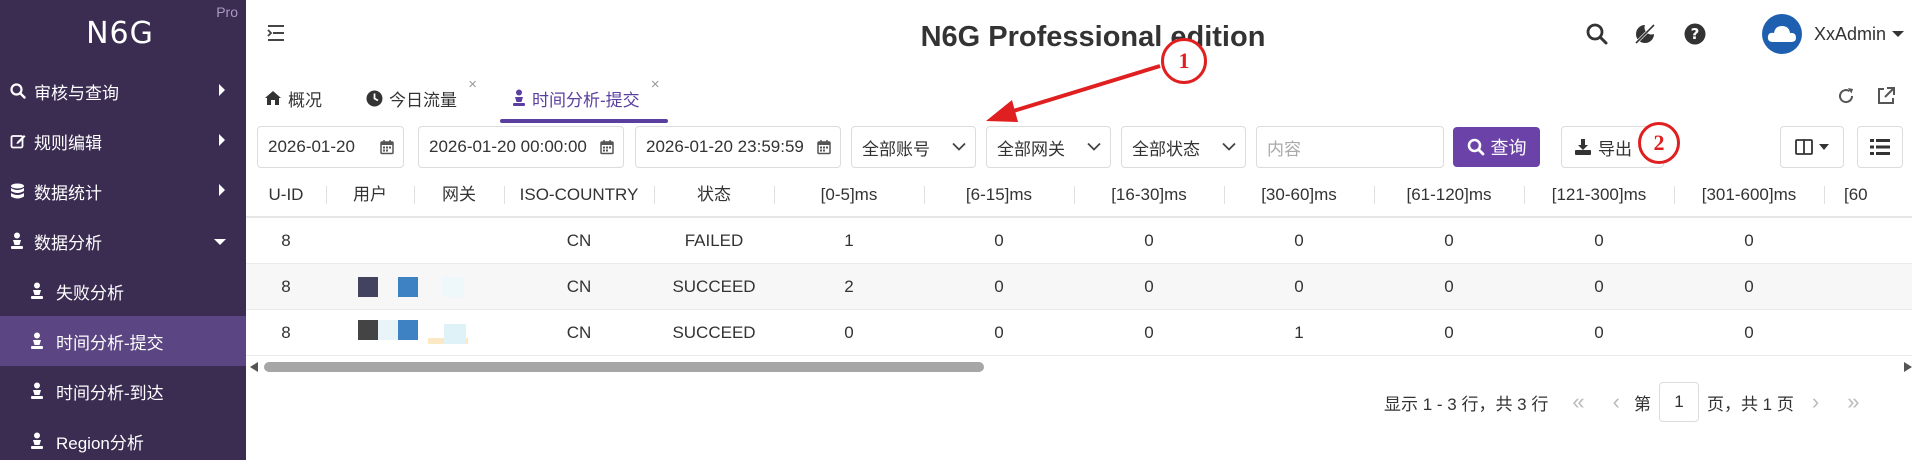 This screenshot has height=460, width=1912. What do you see at coordinates (579, 195) in the screenshot?
I see `column-header: ISO-COUNTRY` at bounding box center [579, 195].